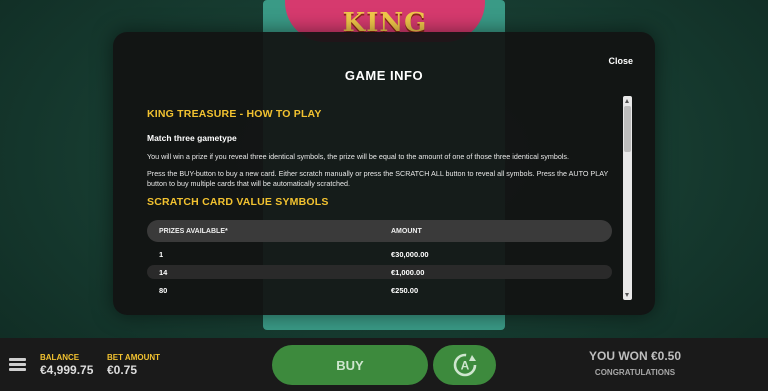 The width and height of the screenshot is (768, 391). I want to click on prize-table-header: PRIZES AVAILABLE* AMOUNT, so click(379, 231).